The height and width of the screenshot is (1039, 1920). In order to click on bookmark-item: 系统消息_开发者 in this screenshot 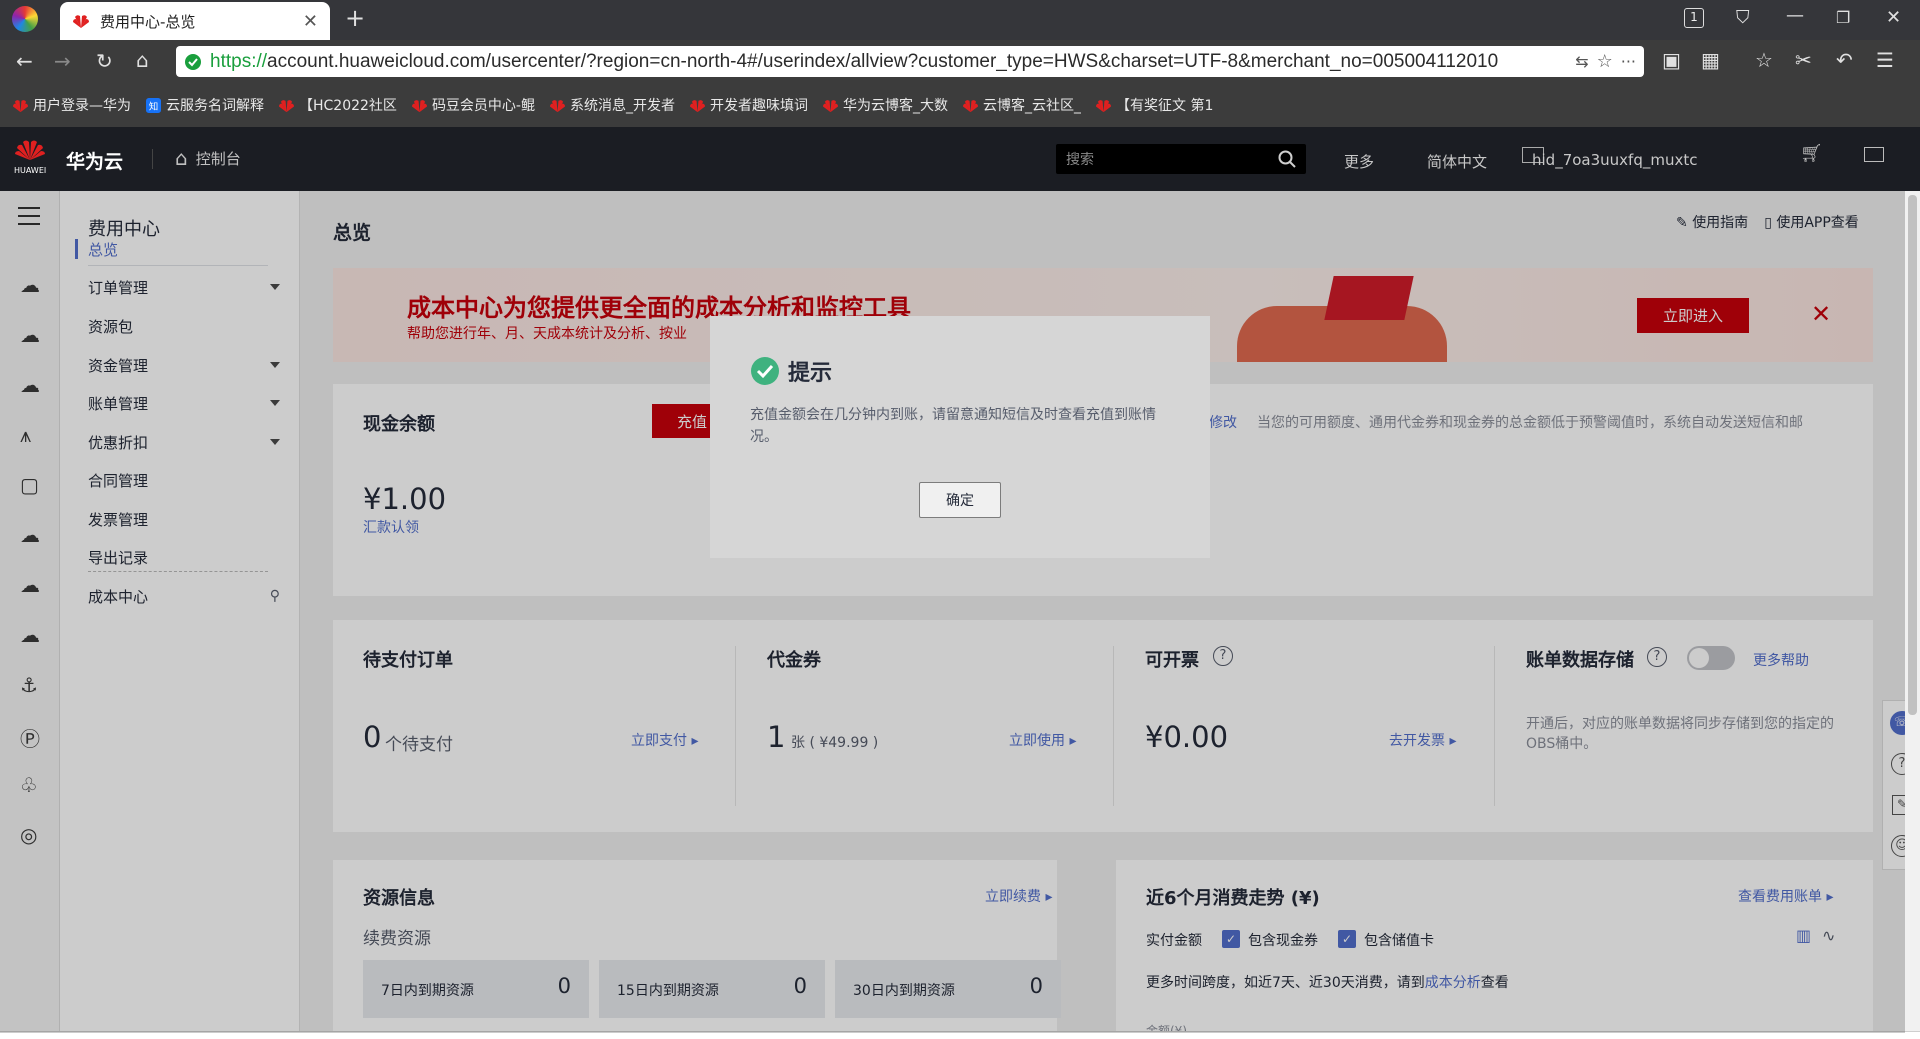, I will do `click(612, 105)`.